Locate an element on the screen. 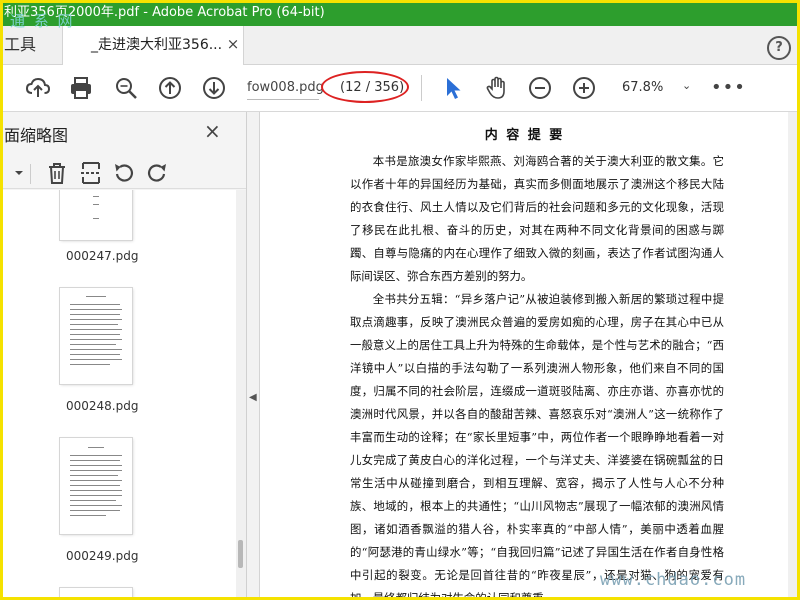 This screenshot has height=600, width=800. thumbnail-scrollbar is located at coordinates (241, 395).